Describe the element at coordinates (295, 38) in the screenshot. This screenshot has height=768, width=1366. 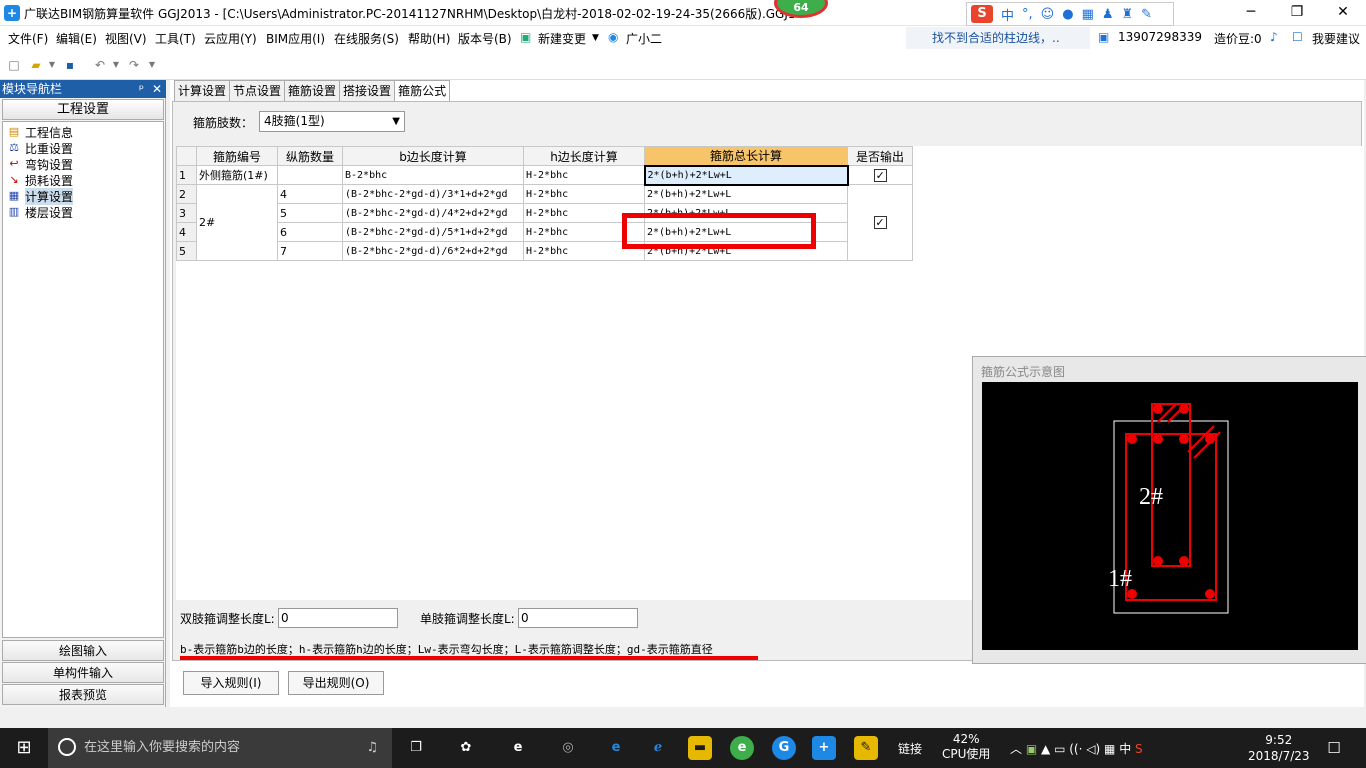
I see `menu-bim: BIM应用(I)` at that location.